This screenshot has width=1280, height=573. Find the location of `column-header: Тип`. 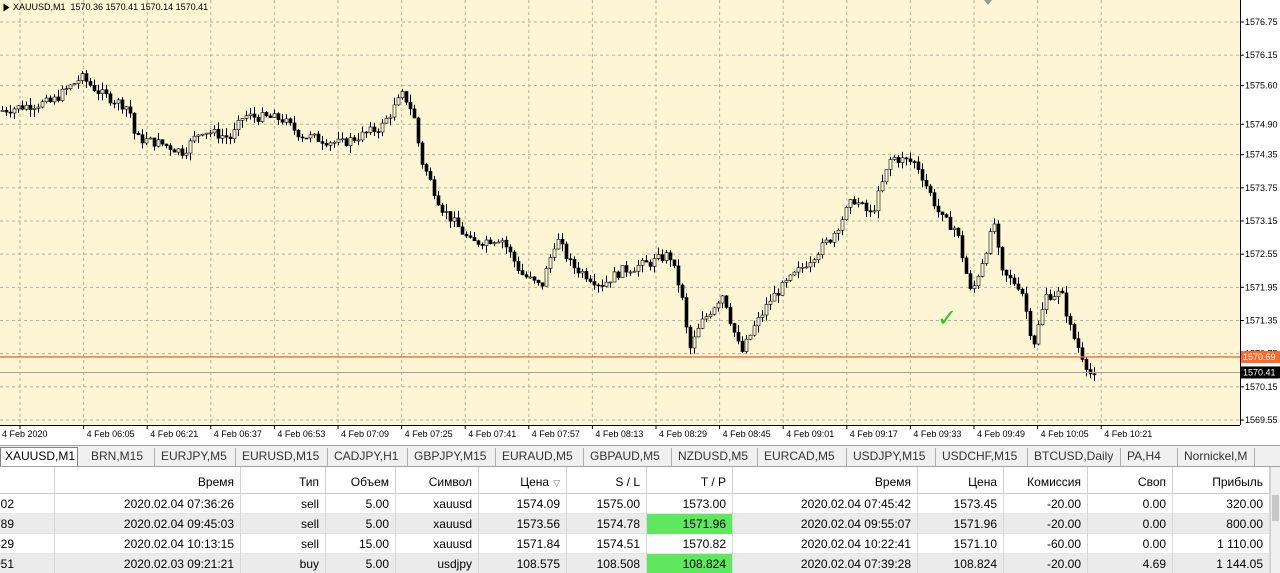

column-header: Тип is located at coordinates (283, 480).